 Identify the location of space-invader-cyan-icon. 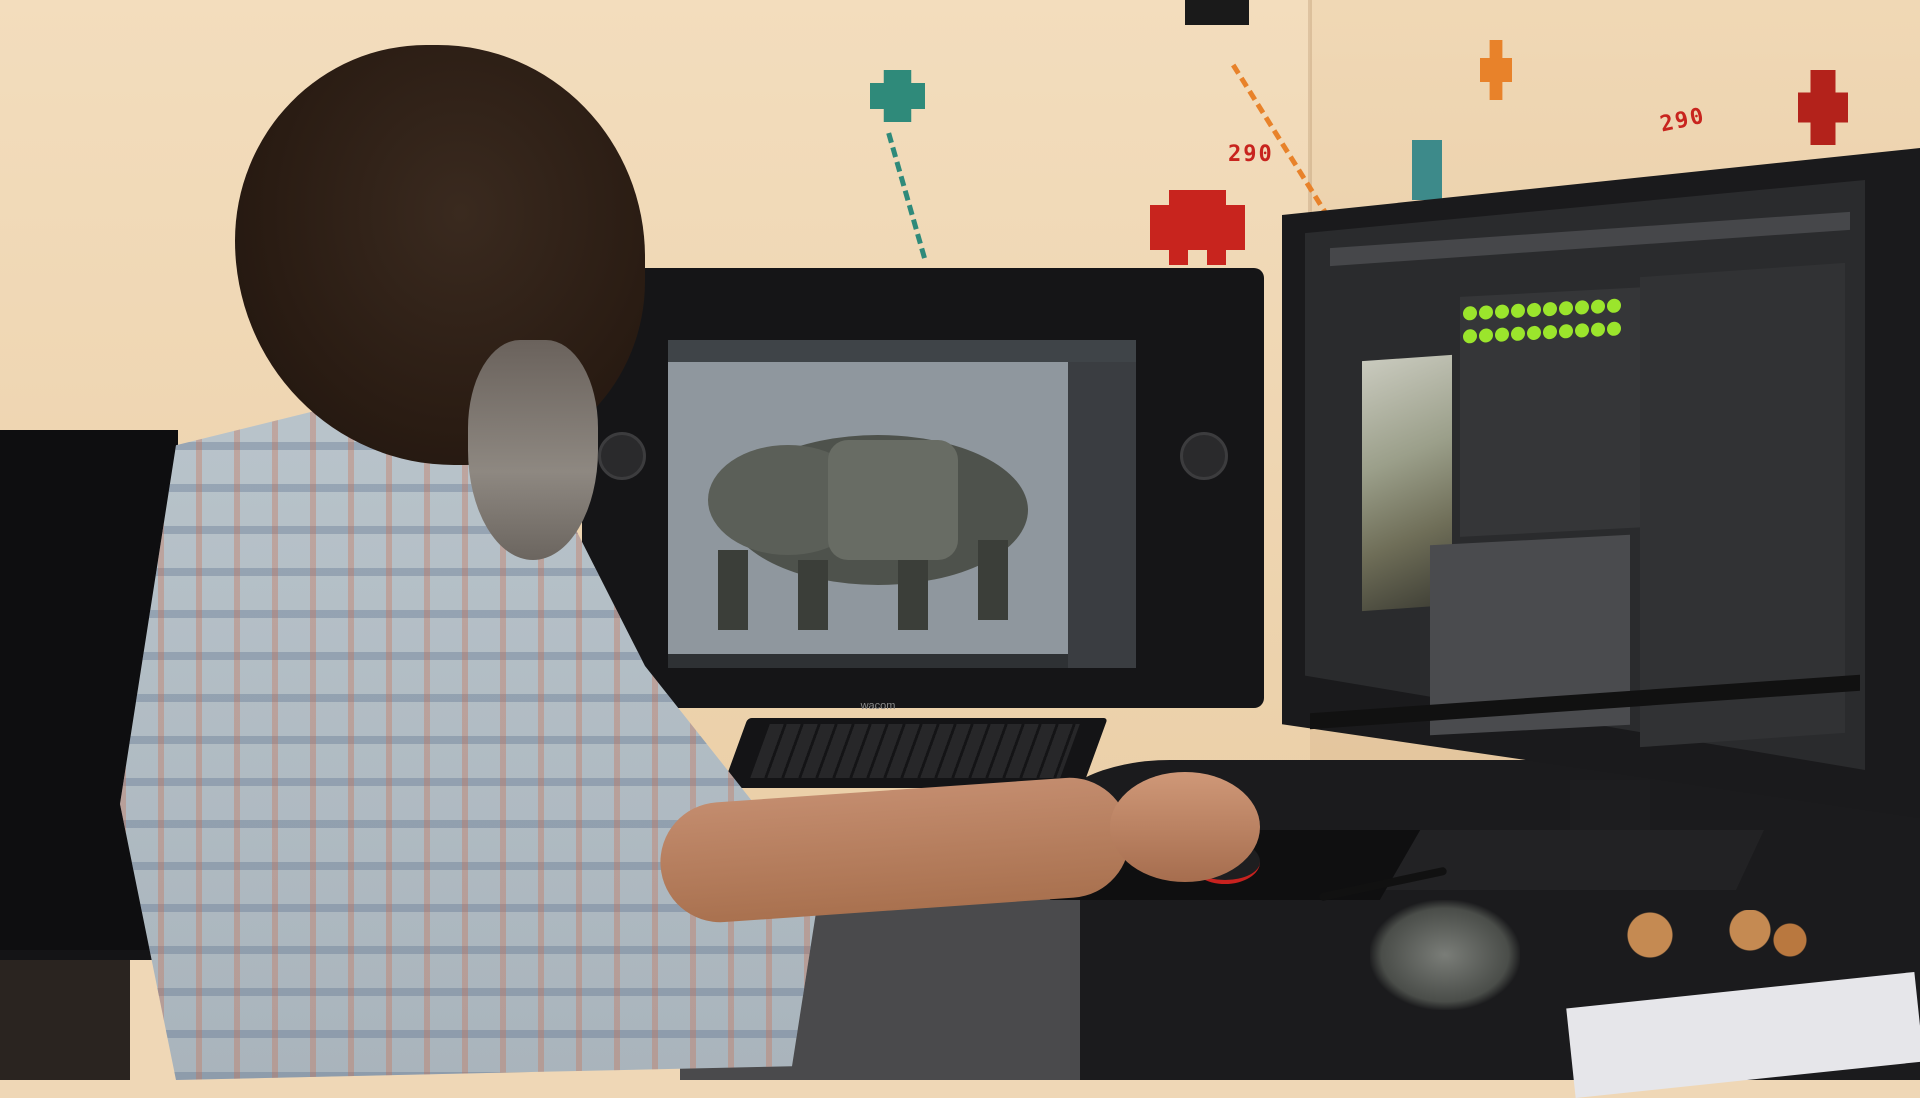
(1427, 170).